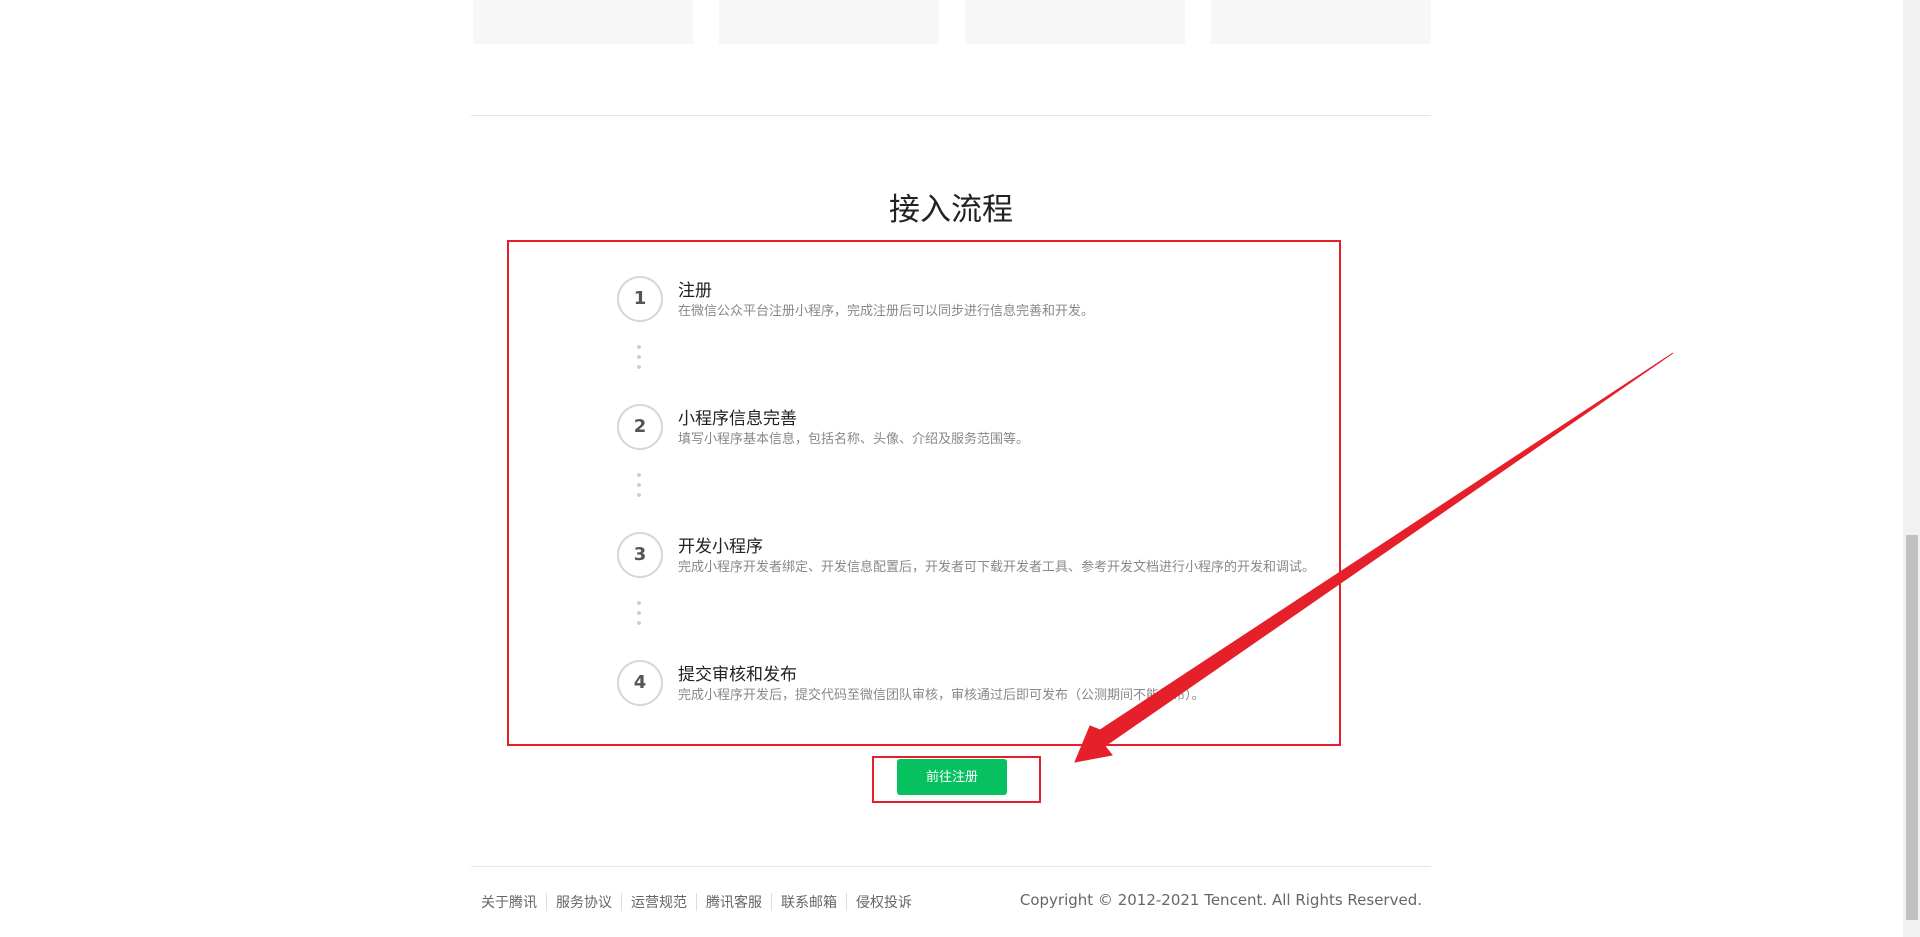  Describe the element at coordinates (1912, 727) in the screenshot. I see `scrollbar-thumb` at that location.